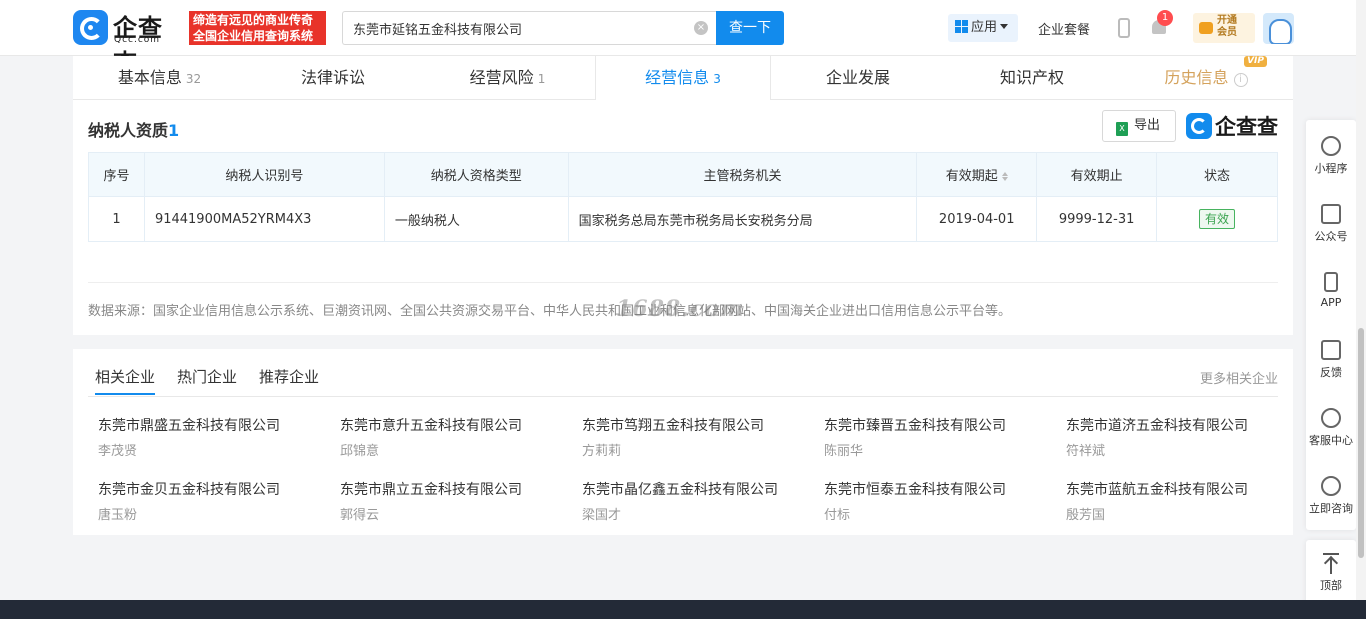  What do you see at coordinates (702, 425) in the screenshot?
I see `company-name: 东莞市笃翔五金科技有限公司` at bounding box center [702, 425].